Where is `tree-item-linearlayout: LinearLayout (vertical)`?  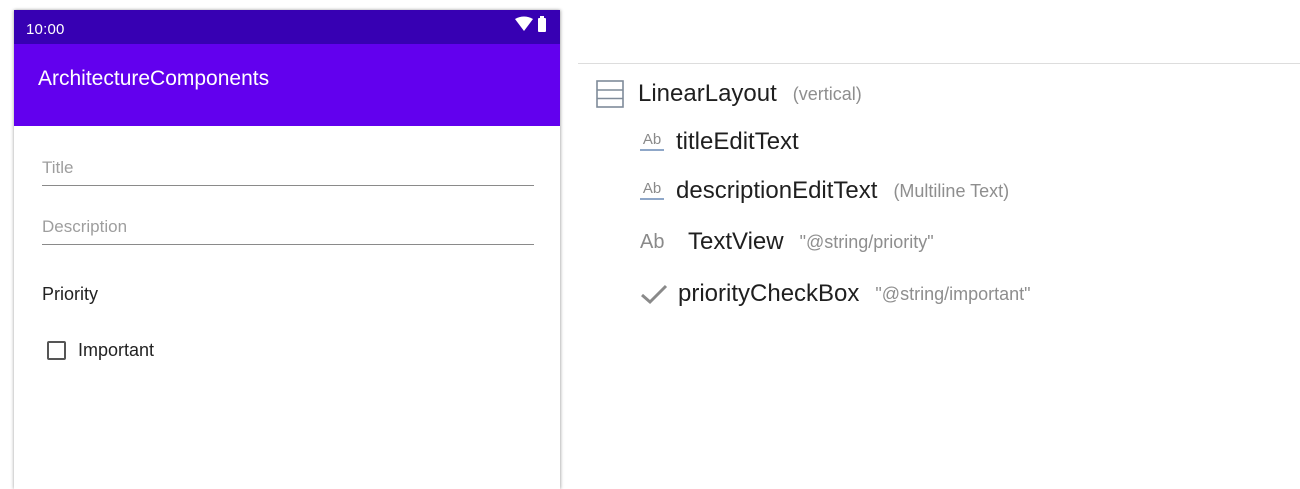
tree-item-linearlayout: LinearLayout (vertical) is located at coordinates (729, 94).